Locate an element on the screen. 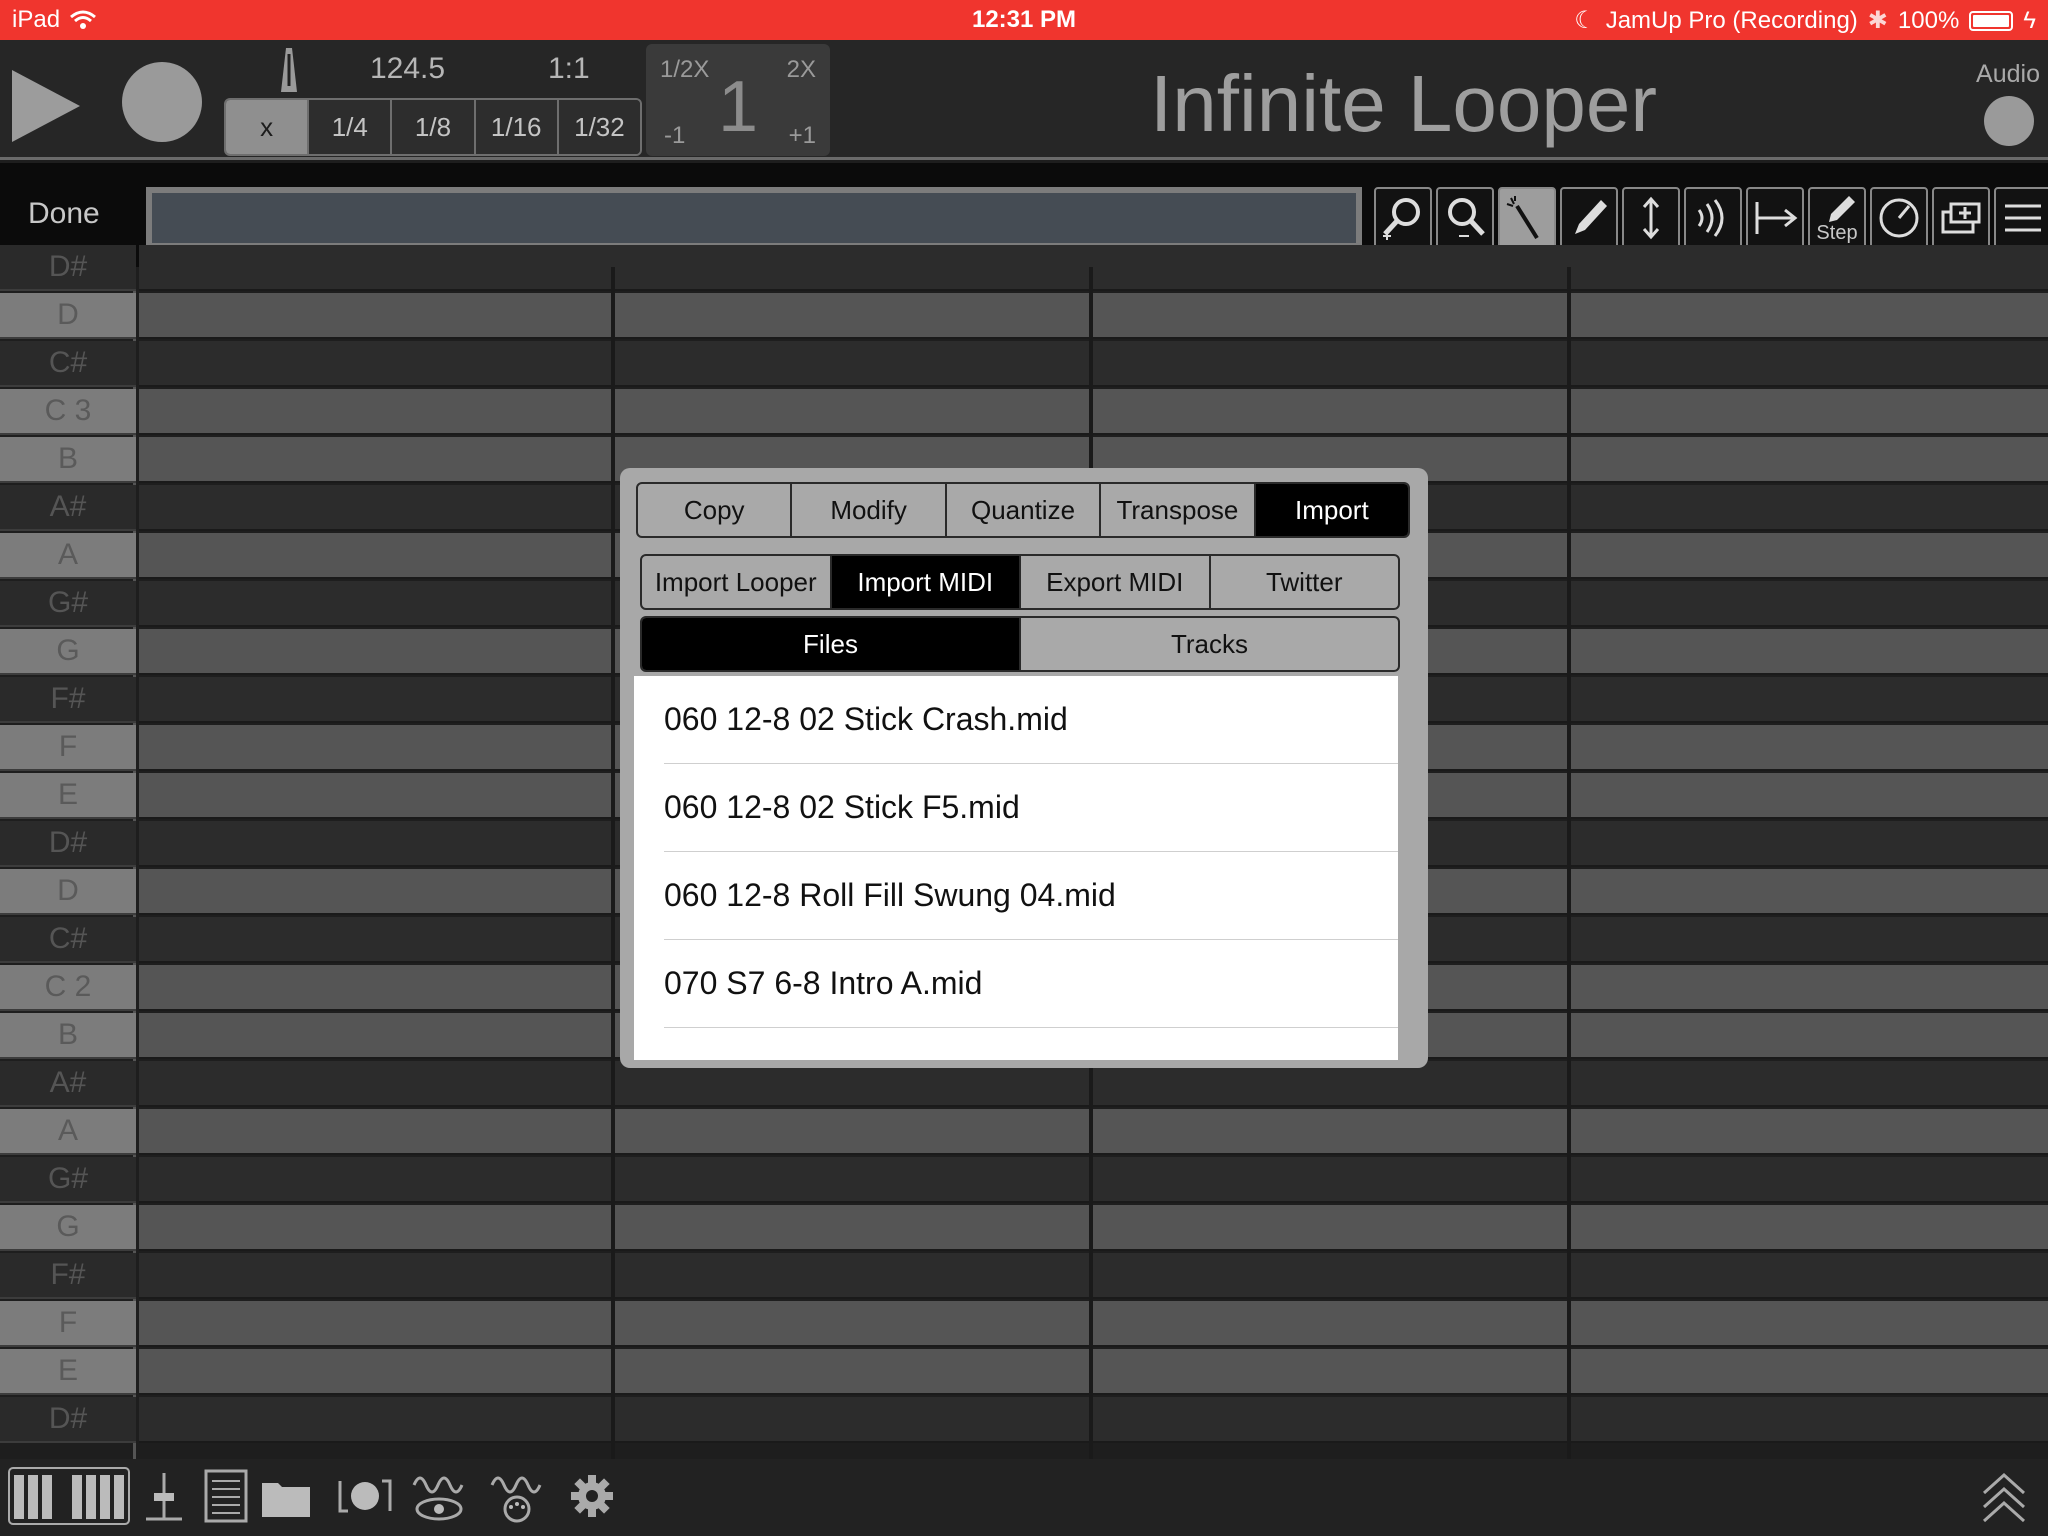  tab-import: Import is located at coordinates (1331, 510).